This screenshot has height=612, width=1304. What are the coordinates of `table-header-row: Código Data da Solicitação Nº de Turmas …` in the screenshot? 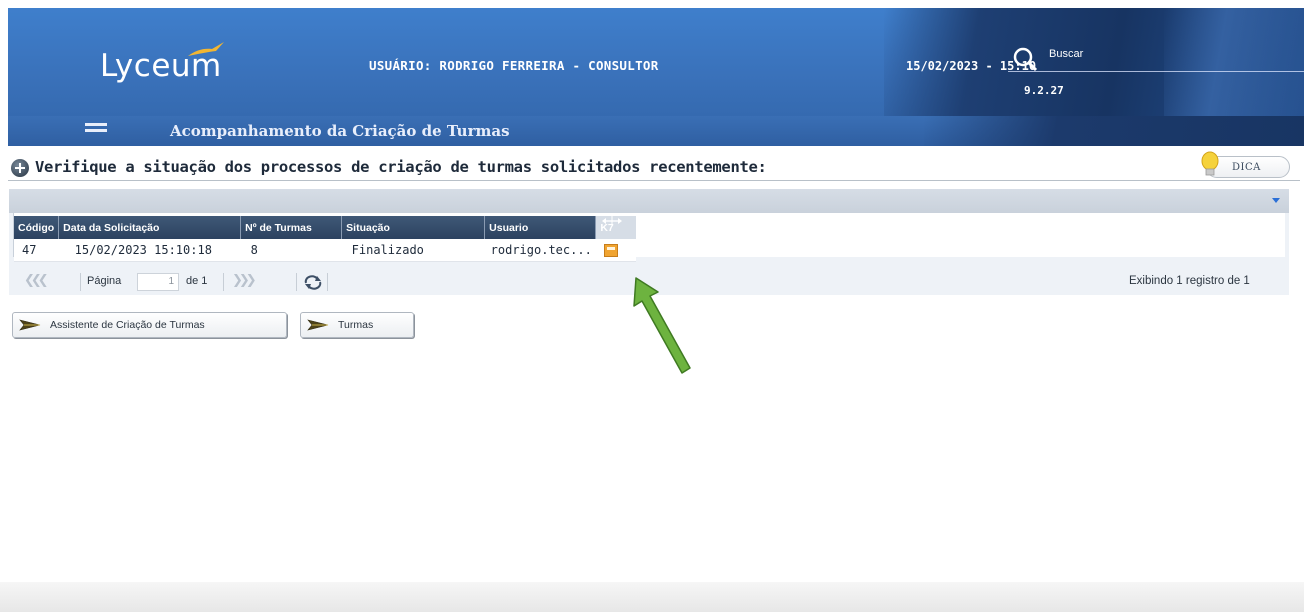 It's located at (325, 227).